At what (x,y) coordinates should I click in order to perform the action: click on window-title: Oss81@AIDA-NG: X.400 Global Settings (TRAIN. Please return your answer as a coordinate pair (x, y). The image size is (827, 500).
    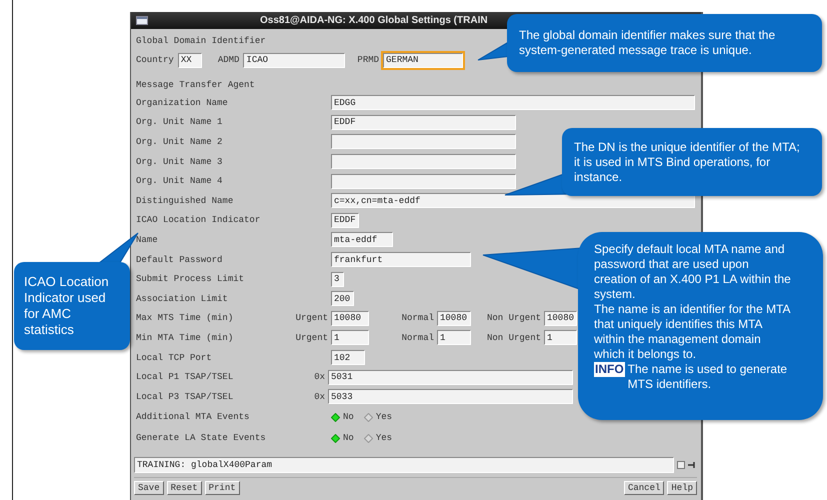
    Looking at the image, I should click on (374, 20).